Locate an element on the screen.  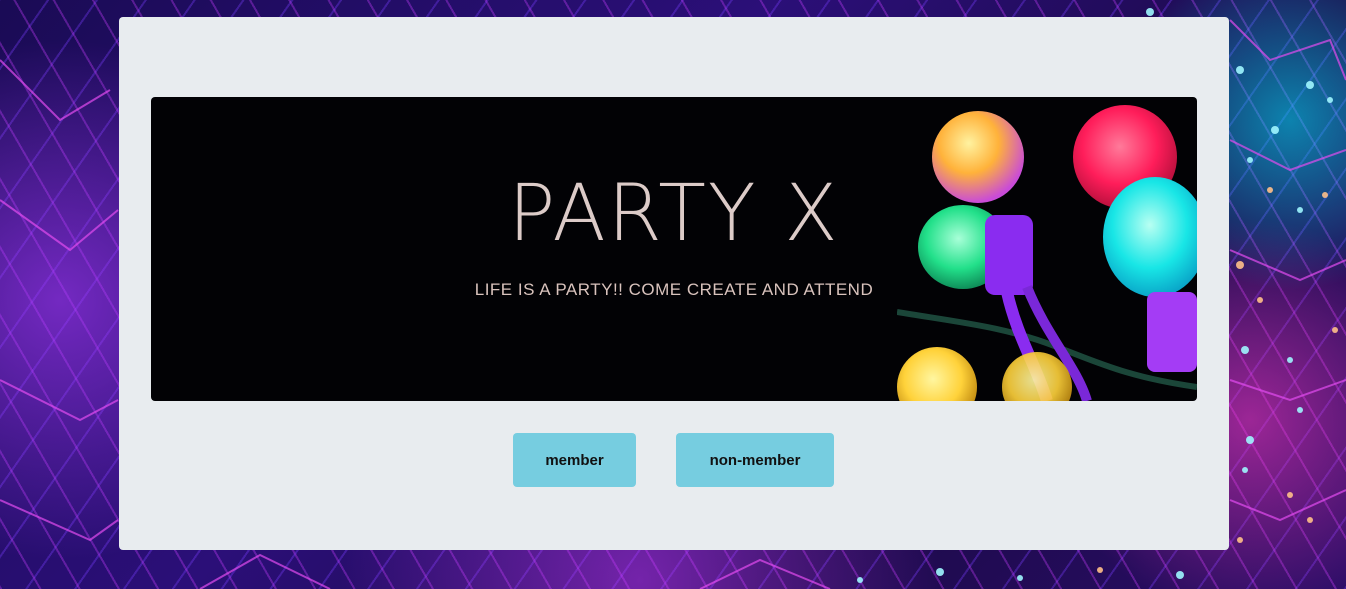
member-button: member is located at coordinates (574, 460).